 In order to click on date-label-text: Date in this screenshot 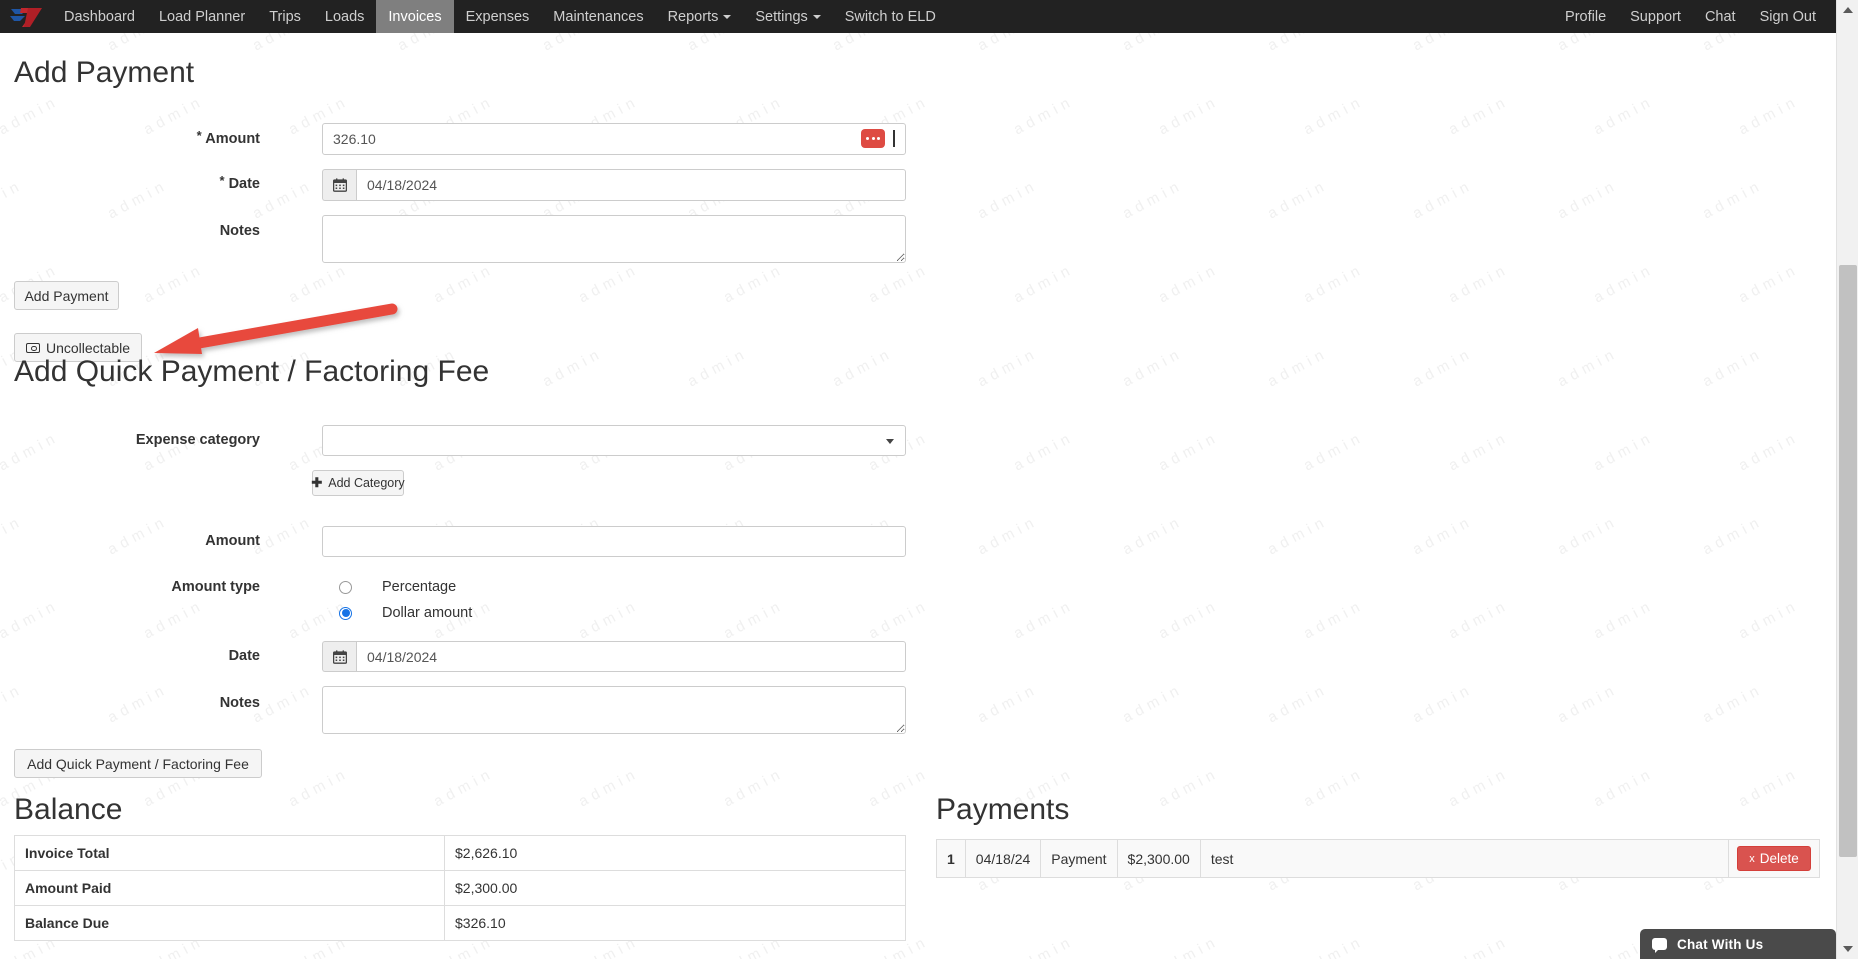, I will do `click(244, 184)`.